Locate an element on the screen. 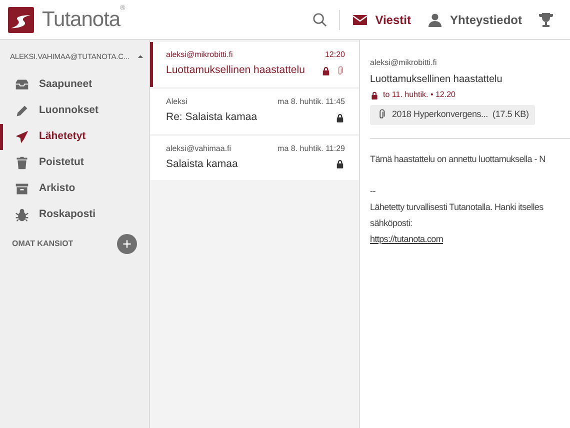  contacts-tab: Yhteystiedot is located at coordinates (474, 20).